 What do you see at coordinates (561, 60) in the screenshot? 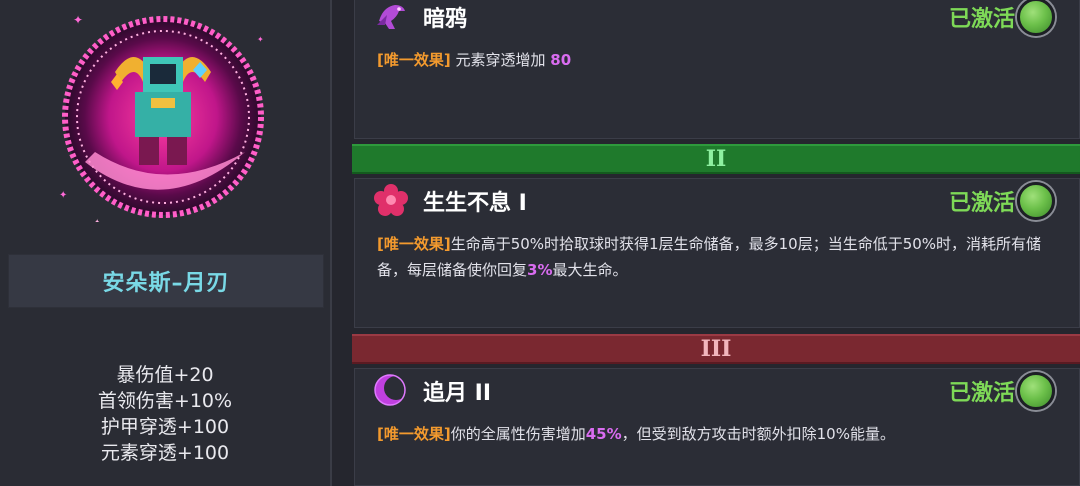
I see `desc-highlight: 80` at bounding box center [561, 60].